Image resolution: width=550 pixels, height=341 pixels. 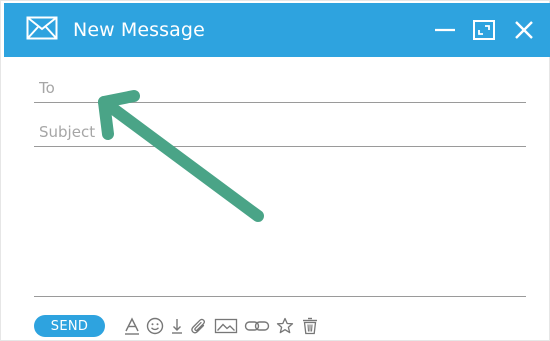 What do you see at coordinates (155, 326) in the screenshot?
I see `emoji-icon` at bounding box center [155, 326].